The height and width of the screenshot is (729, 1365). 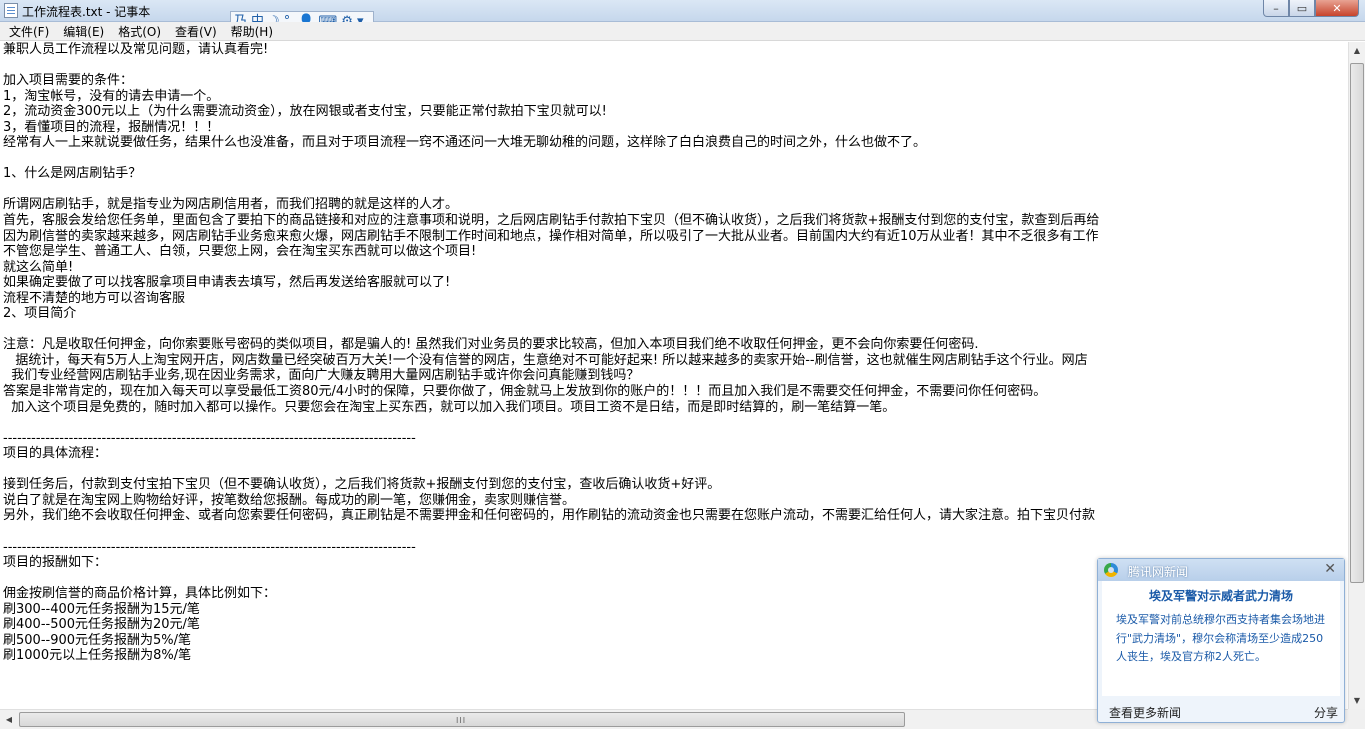 I want to click on news-headline: 埃及军警对示威者武力清场, so click(x=1221, y=595).